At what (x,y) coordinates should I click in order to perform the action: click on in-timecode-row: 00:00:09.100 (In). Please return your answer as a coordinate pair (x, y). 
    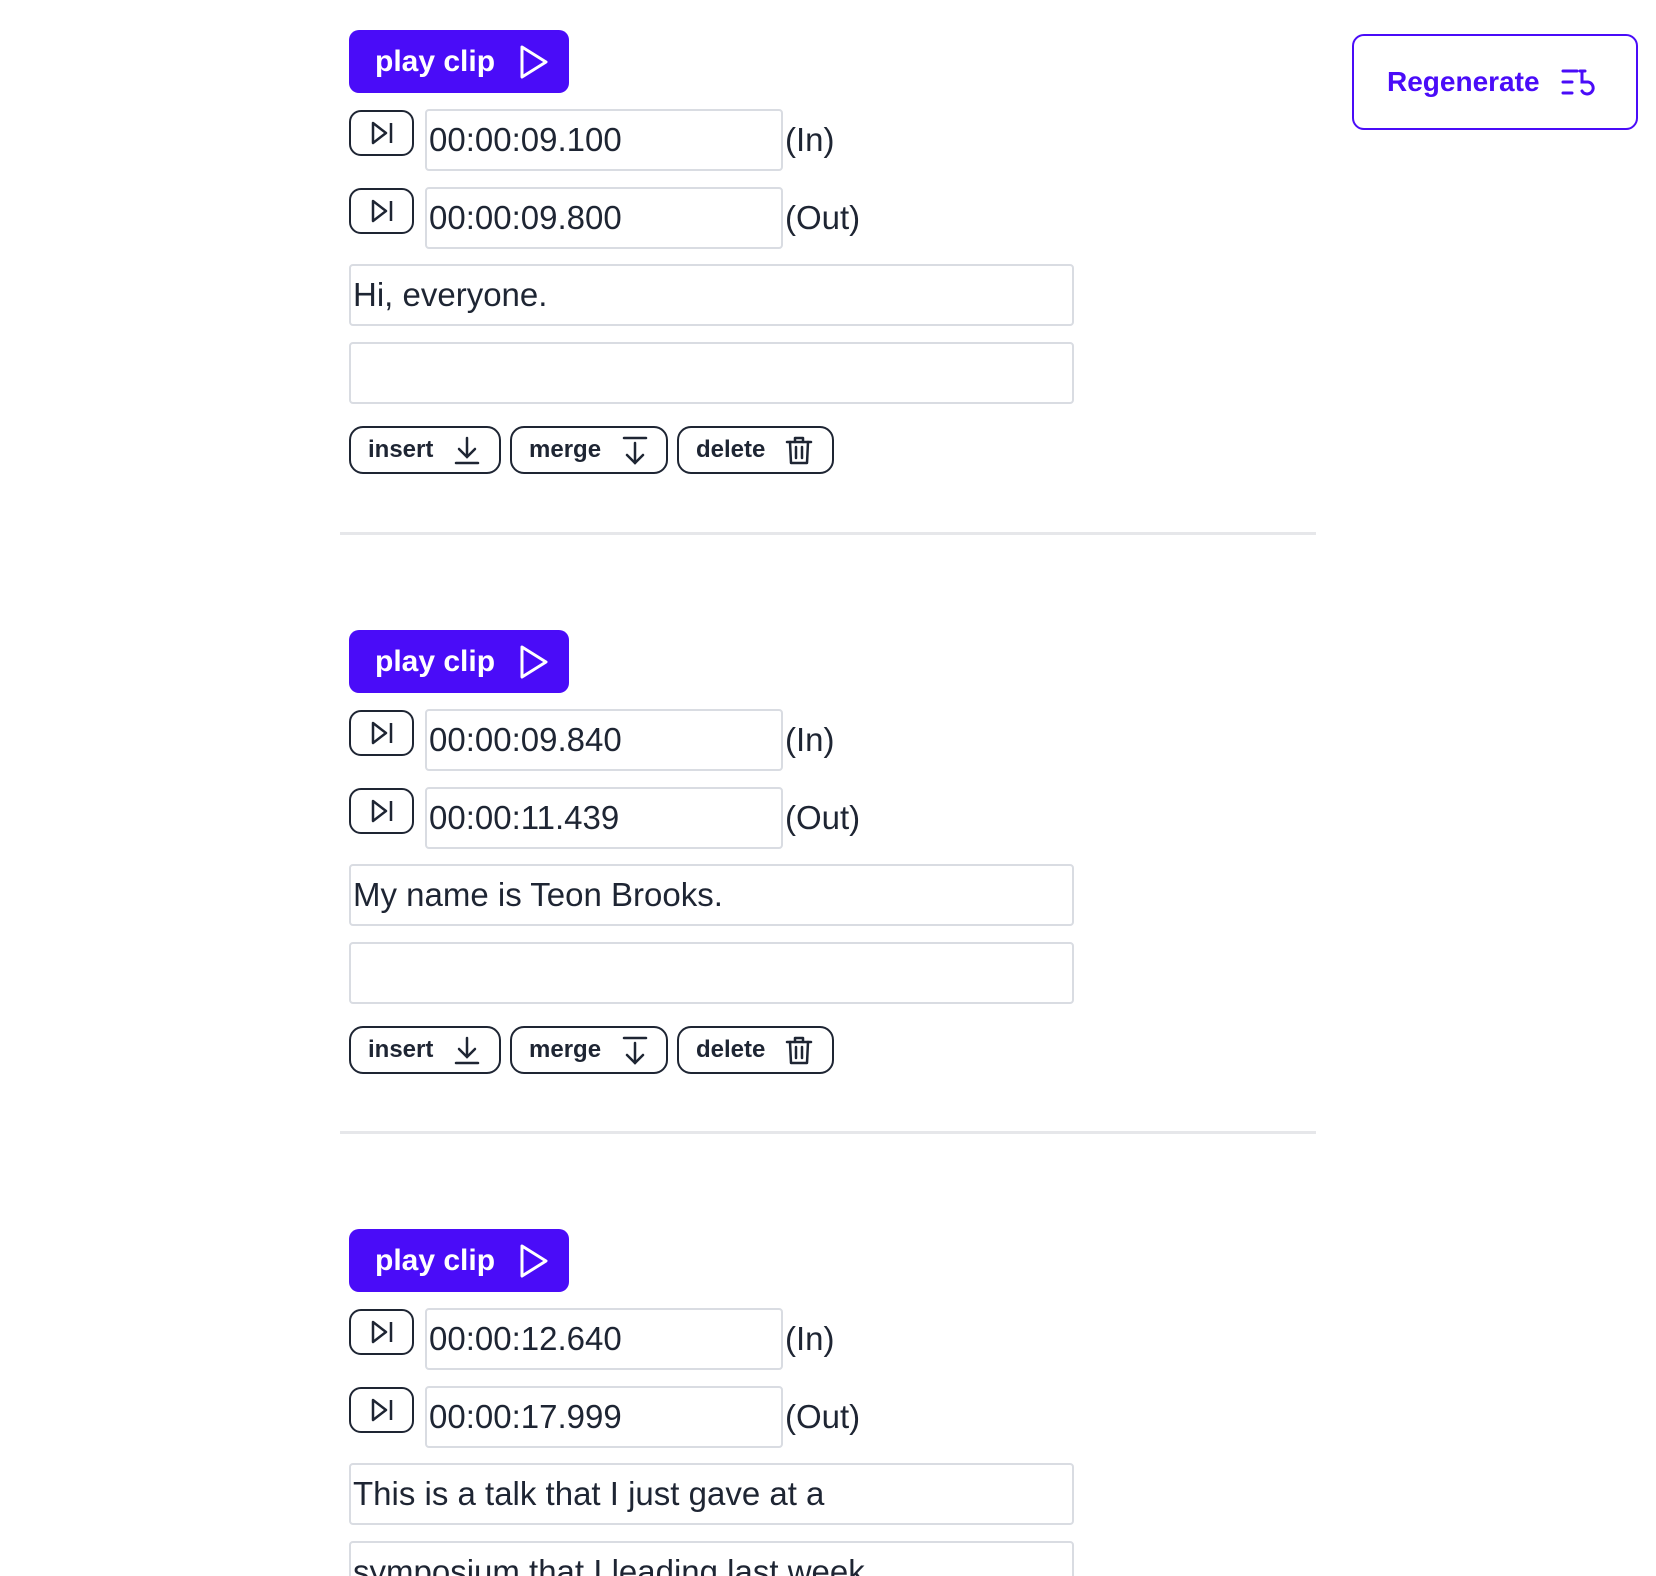
    Looking at the image, I should click on (649, 140).